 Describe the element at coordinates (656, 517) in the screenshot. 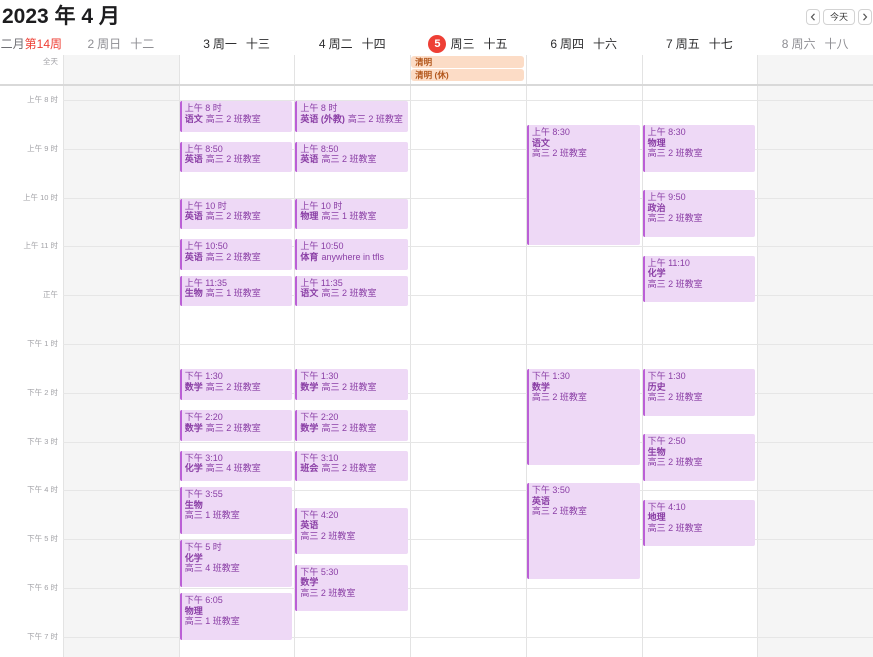

I see `event-title: 地理` at that location.